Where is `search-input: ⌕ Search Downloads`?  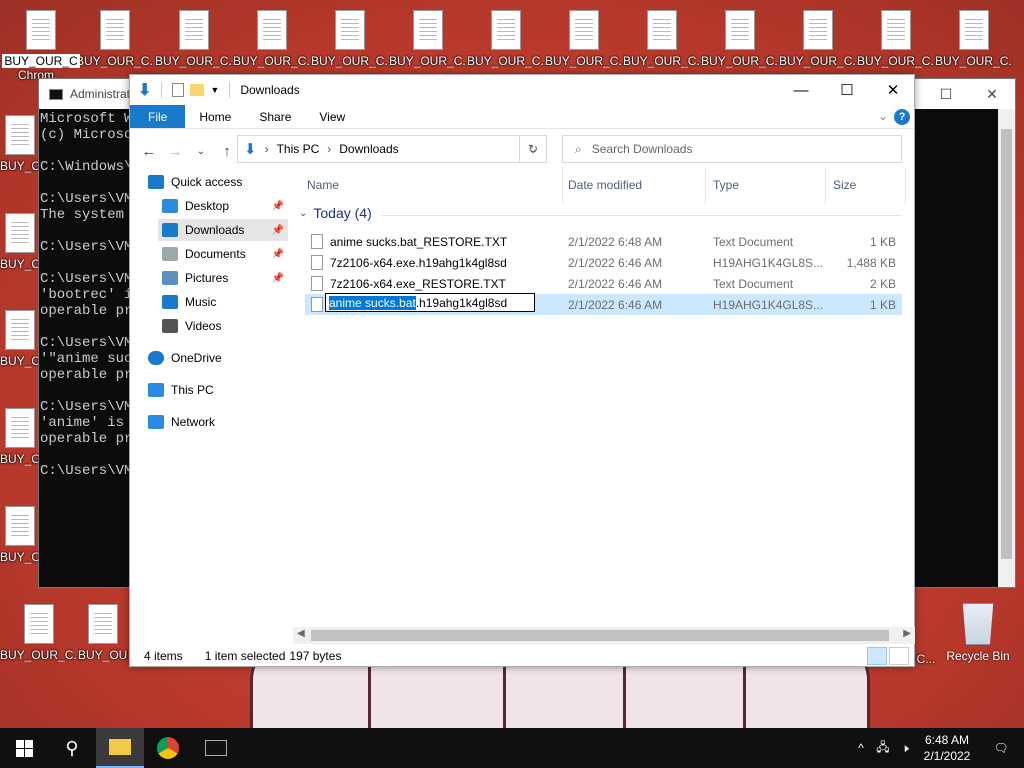 search-input: ⌕ Search Downloads is located at coordinates (732, 149).